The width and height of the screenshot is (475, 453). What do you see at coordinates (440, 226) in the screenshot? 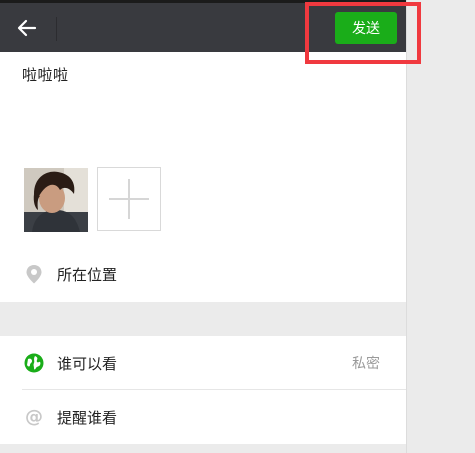
I see `background-area` at bounding box center [440, 226].